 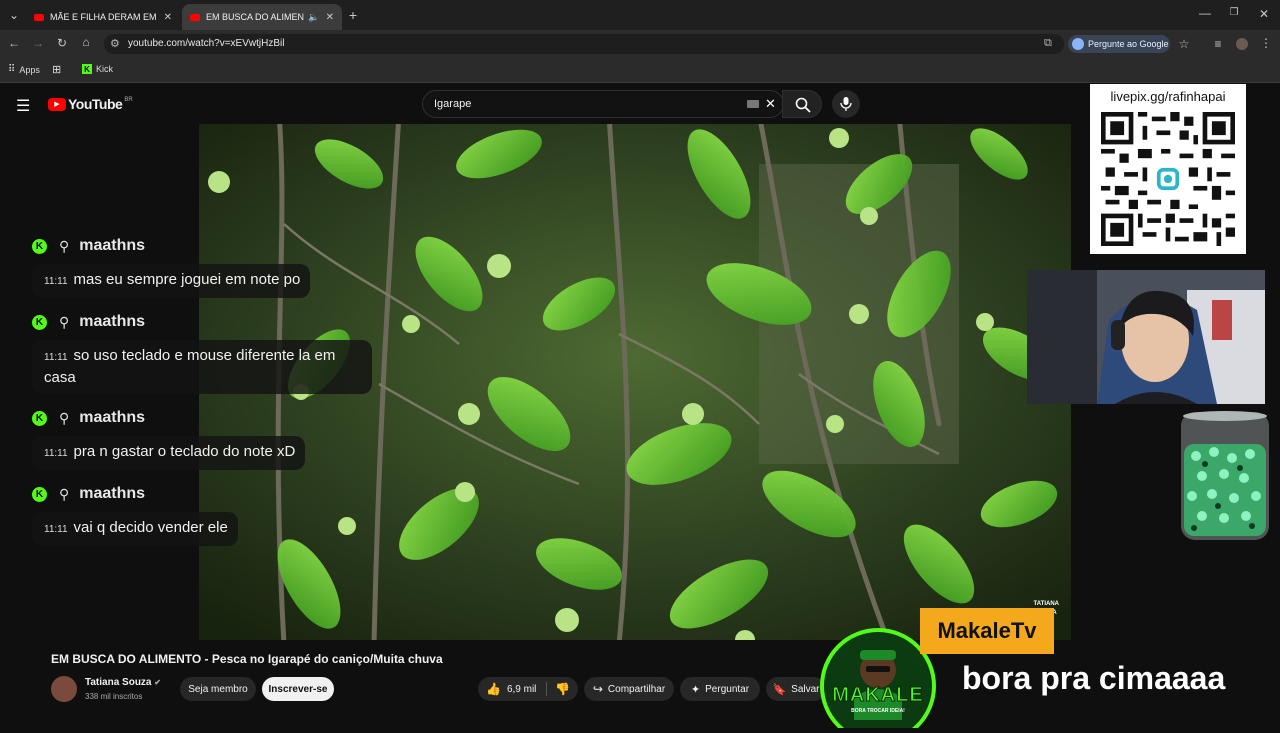 I want to click on cast-icon: ⧉, so click(x=1048, y=43).